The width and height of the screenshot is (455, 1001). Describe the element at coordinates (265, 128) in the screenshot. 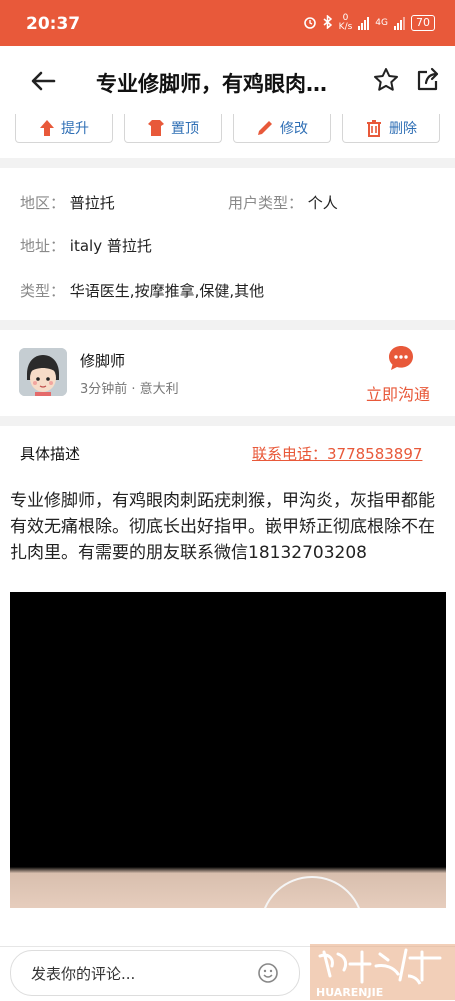

I see `pencil-icon` at that location.